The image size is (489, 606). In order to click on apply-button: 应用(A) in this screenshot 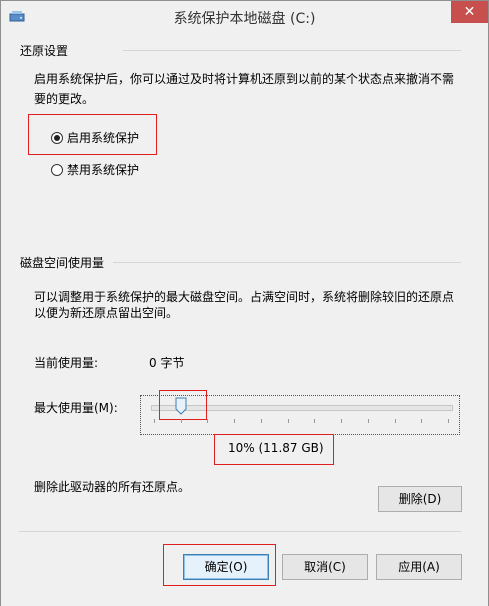, I will do `click(419, 567)`.